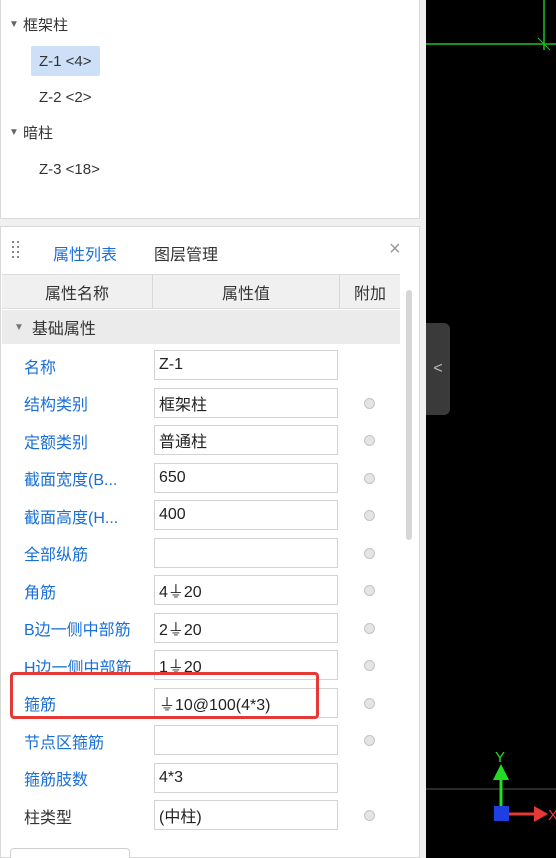 This screenshot has width=556, height=858. I want to click on property-value-input: 4⏚20, so click(246, 590).